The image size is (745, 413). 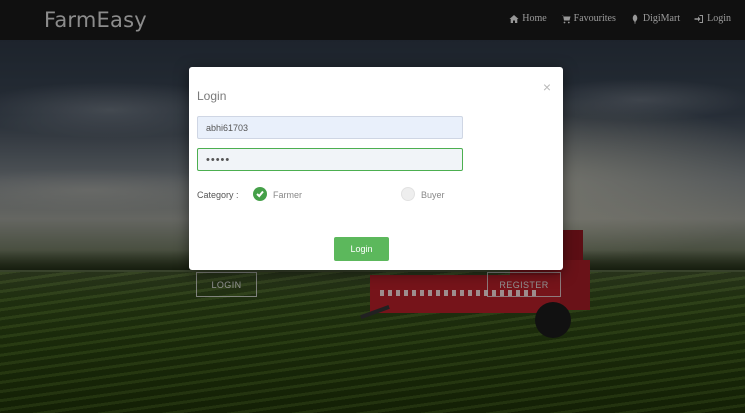 What do you see at coordinates (547, 87) in the screenshot?
I see `close-icon: ×` at bounding box center [547, 87].